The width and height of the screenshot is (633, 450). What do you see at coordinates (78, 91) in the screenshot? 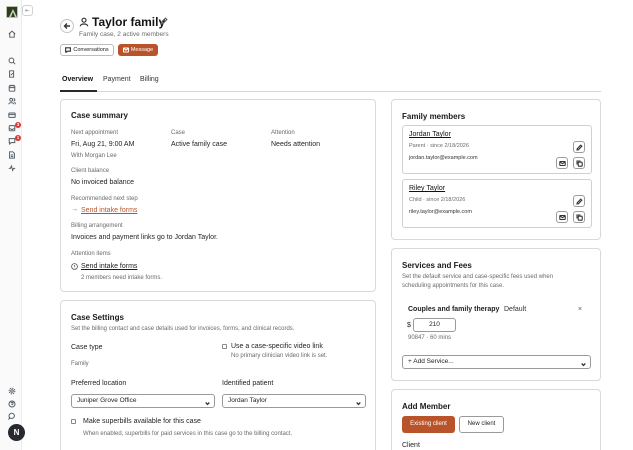
I see `active-tab-indicator` at bounding box center [78, 91].